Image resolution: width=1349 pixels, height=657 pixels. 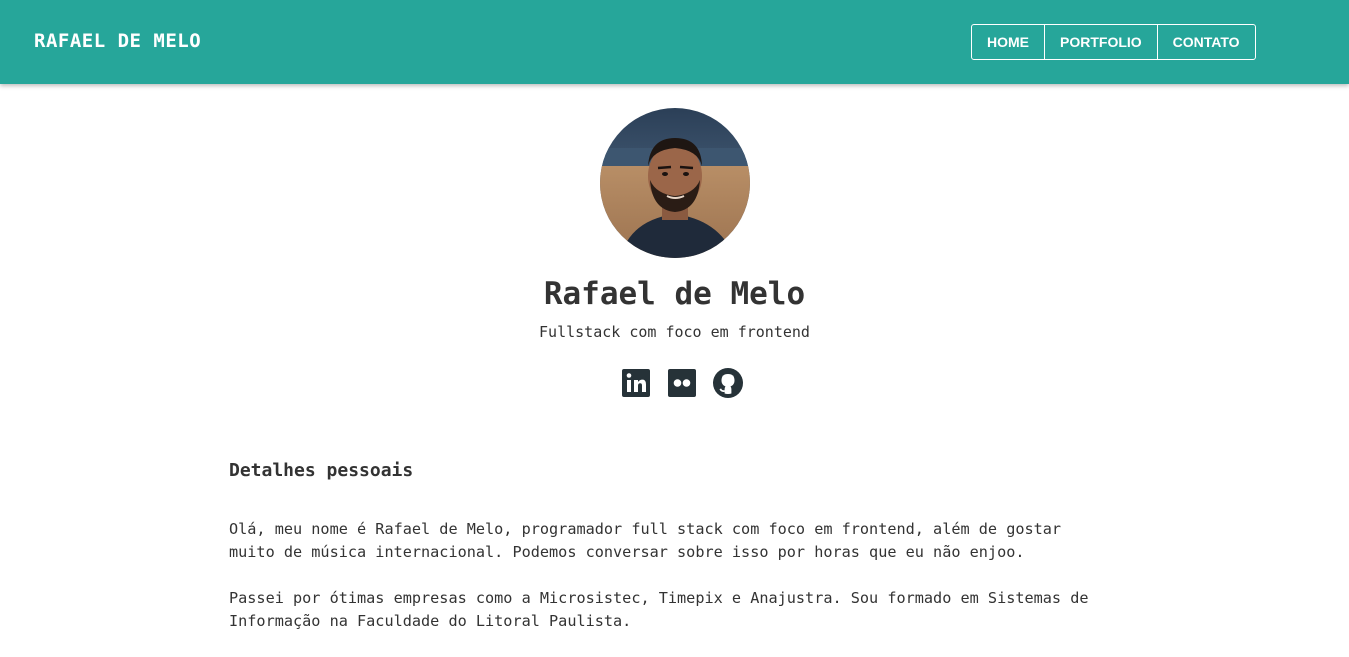 I want to click on flickr-icon, so click(x=682, y=383).